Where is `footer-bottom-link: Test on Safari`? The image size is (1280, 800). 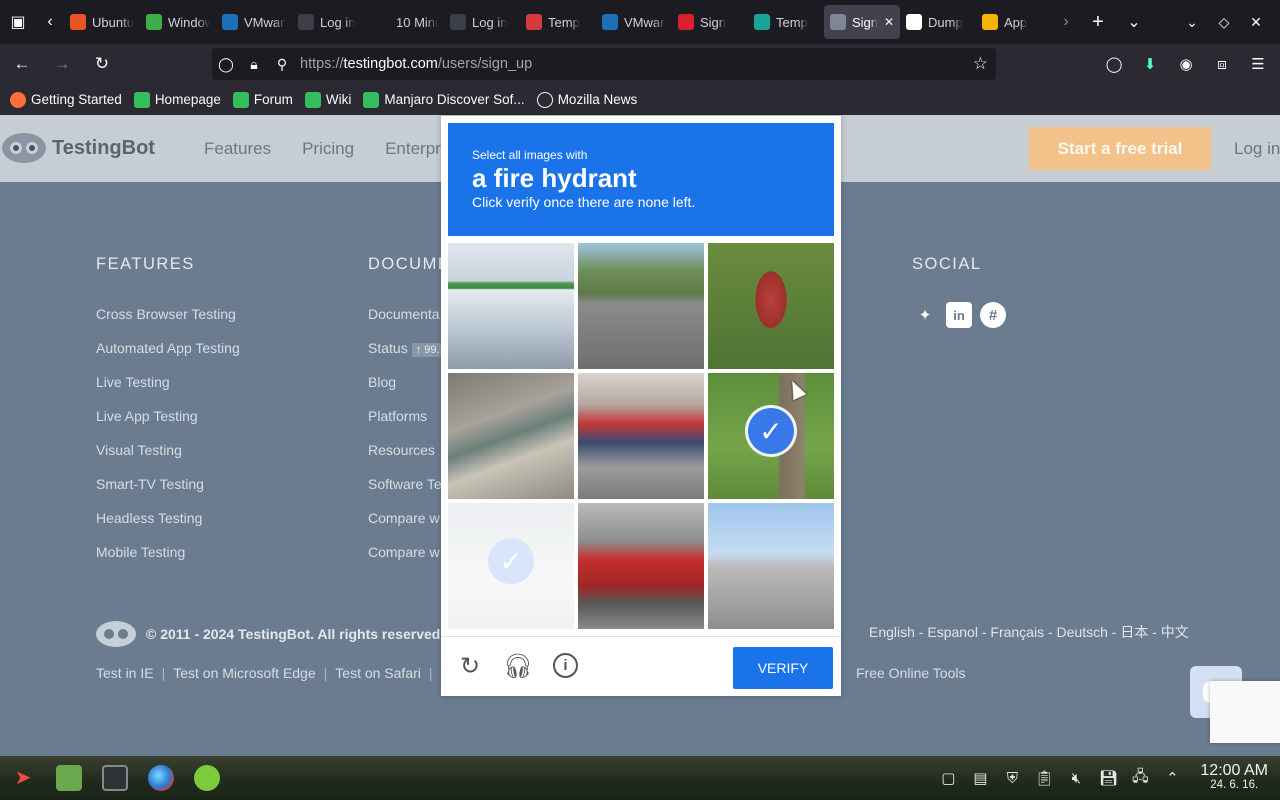 footer-bottom-link: Test on Safari is located at coordinates (378, 673).